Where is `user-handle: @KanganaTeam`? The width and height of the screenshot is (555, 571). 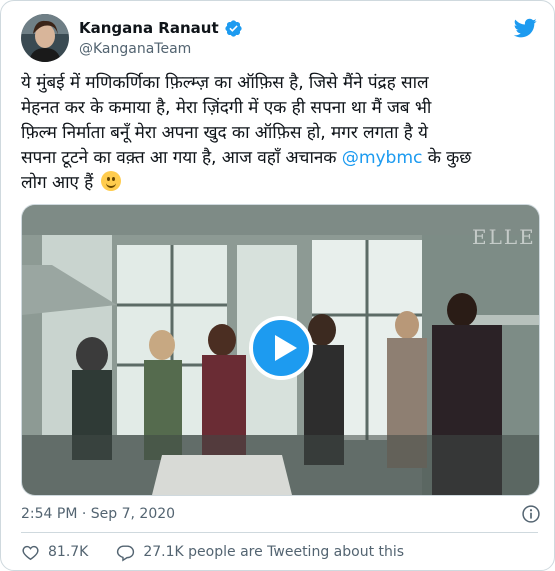 user-handle: @KanganaTeam is located at coordinates (161, 49).